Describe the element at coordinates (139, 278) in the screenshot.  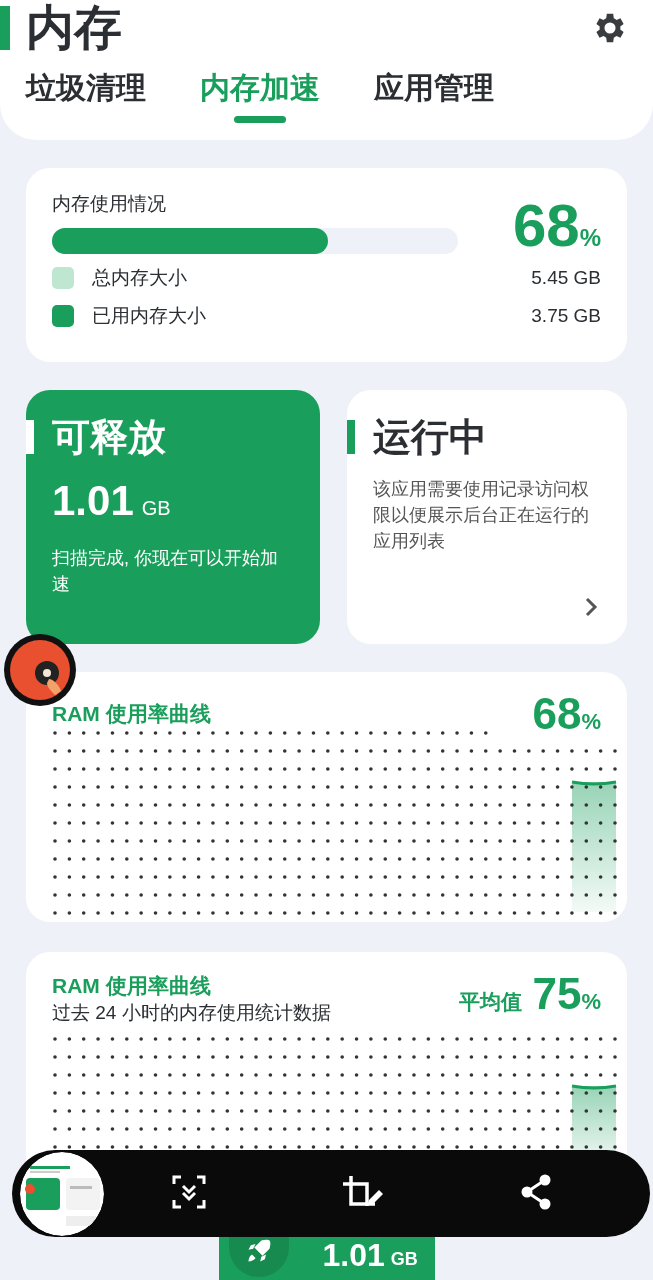
I see `legend-label: 总内存大小` at that location.